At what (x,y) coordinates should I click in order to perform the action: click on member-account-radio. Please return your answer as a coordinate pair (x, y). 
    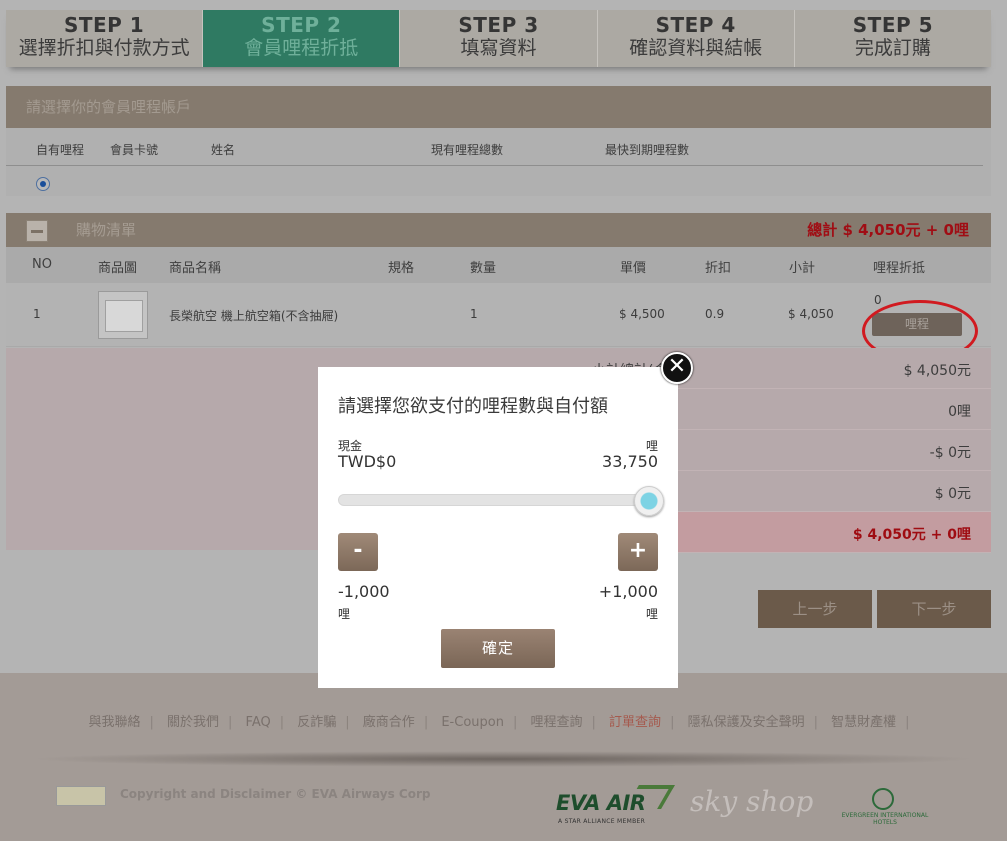
    Looking at the image, I should click on (43, 184).